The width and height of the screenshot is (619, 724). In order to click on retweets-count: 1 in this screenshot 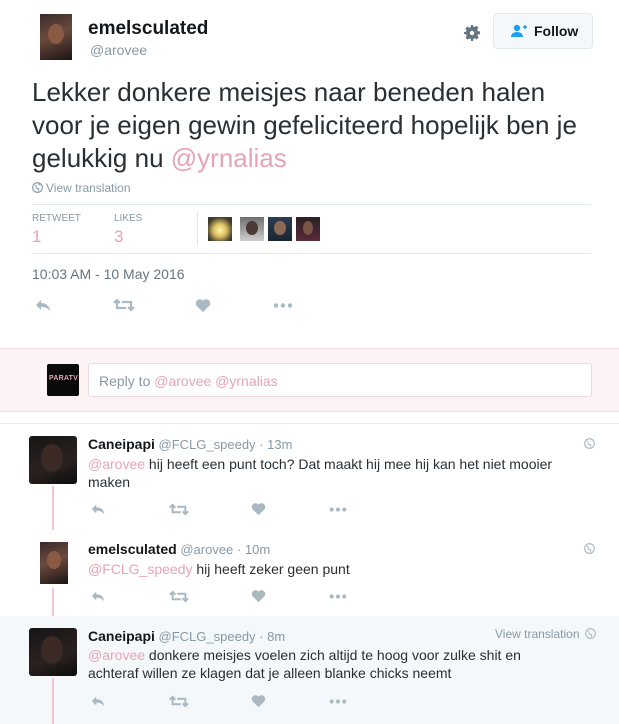, I will do `click(36, 237)`.